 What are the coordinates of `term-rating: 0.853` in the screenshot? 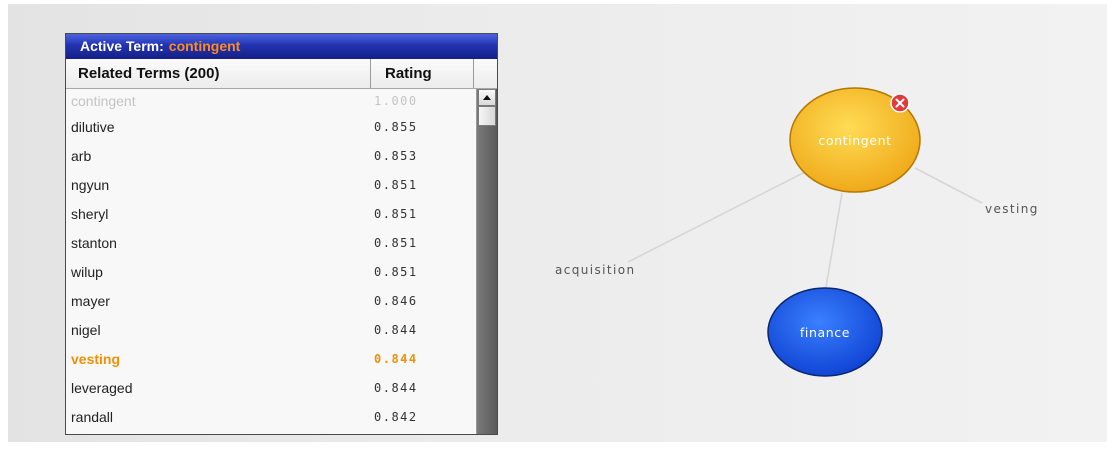 It's located at (396, 155).